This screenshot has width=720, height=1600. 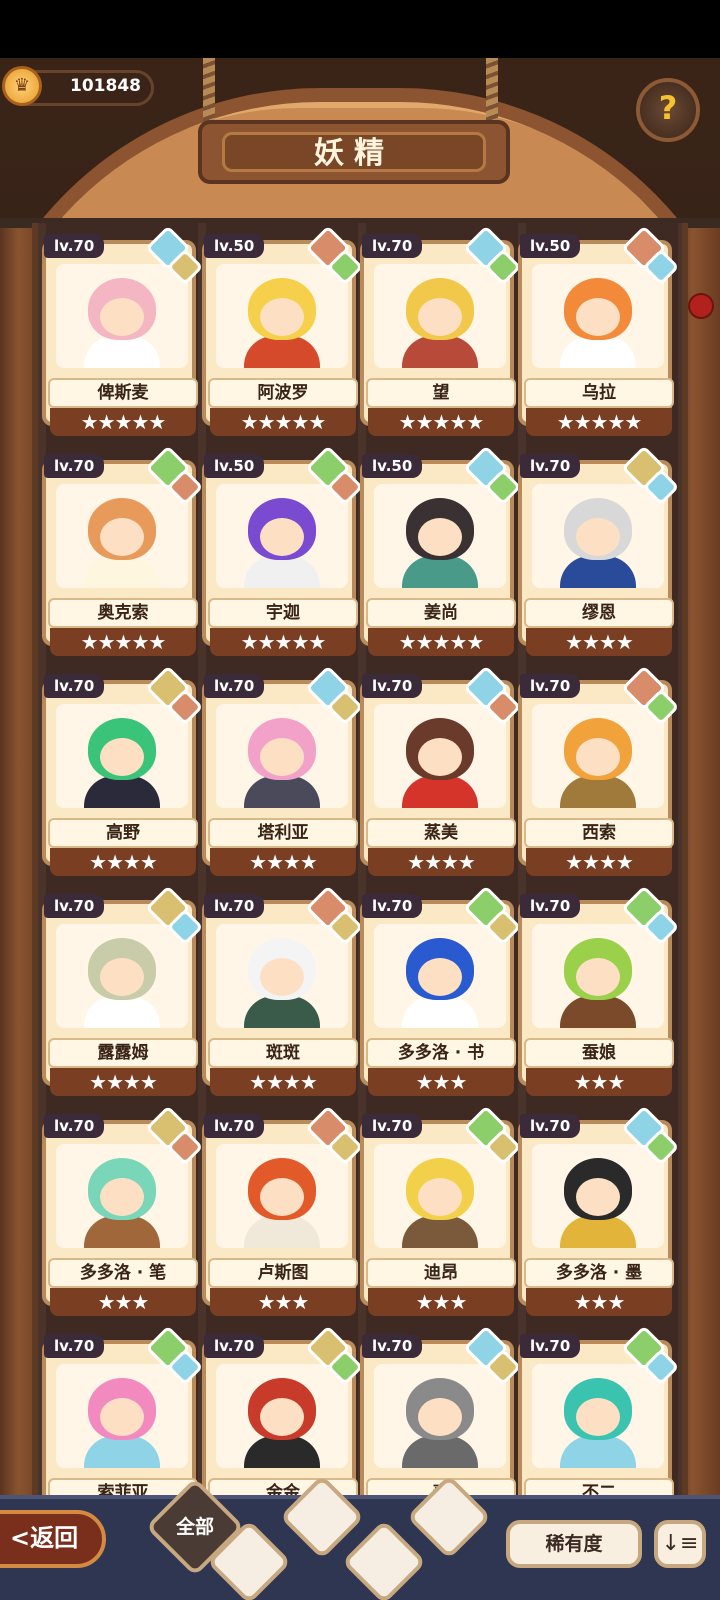 I want to click on status-bar, so click(x=360, y=29).